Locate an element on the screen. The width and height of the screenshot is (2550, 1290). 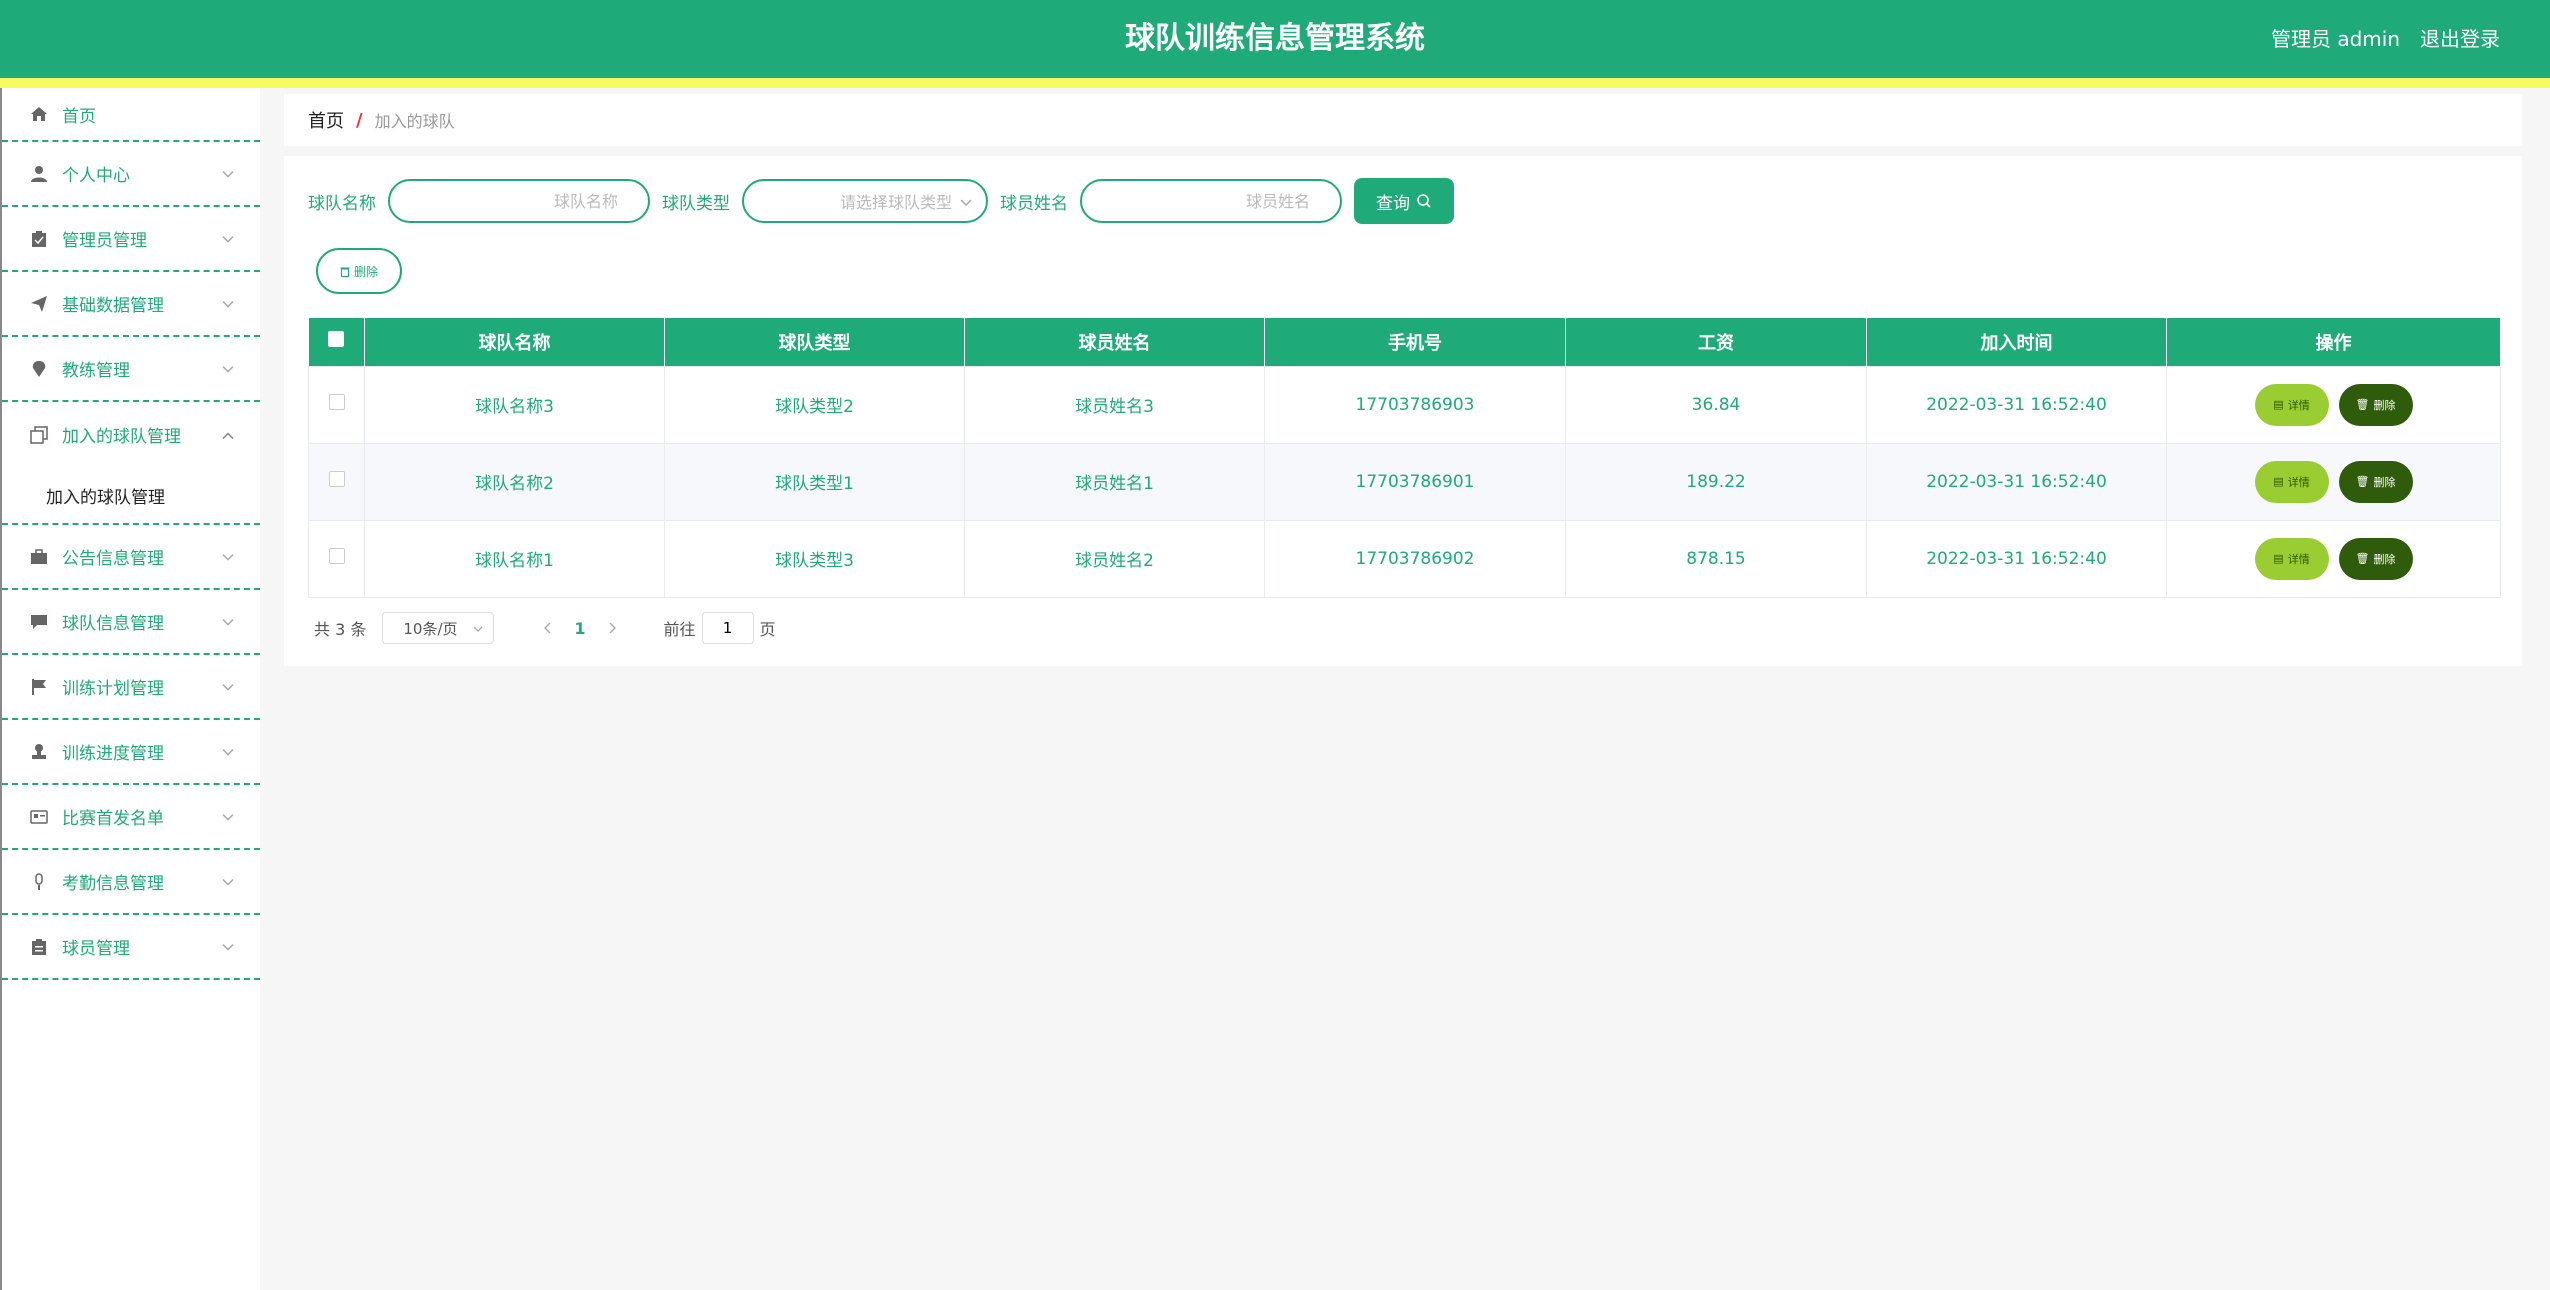
column-header: 球员姓名 is located at coordinates (1114, 342).